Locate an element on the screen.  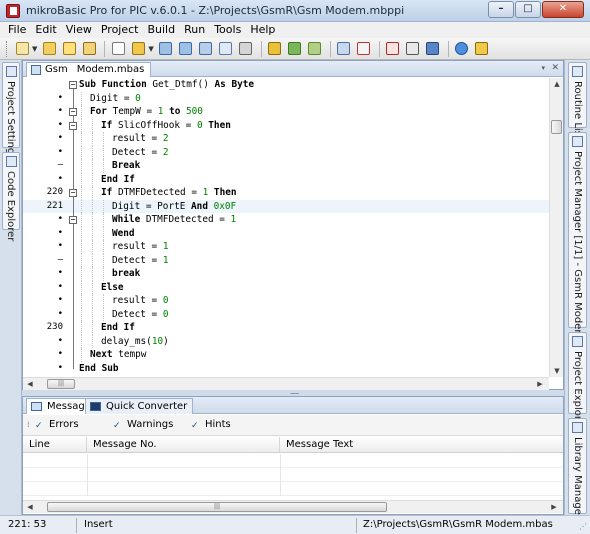
key-icon is located at coordinates (482, 48).